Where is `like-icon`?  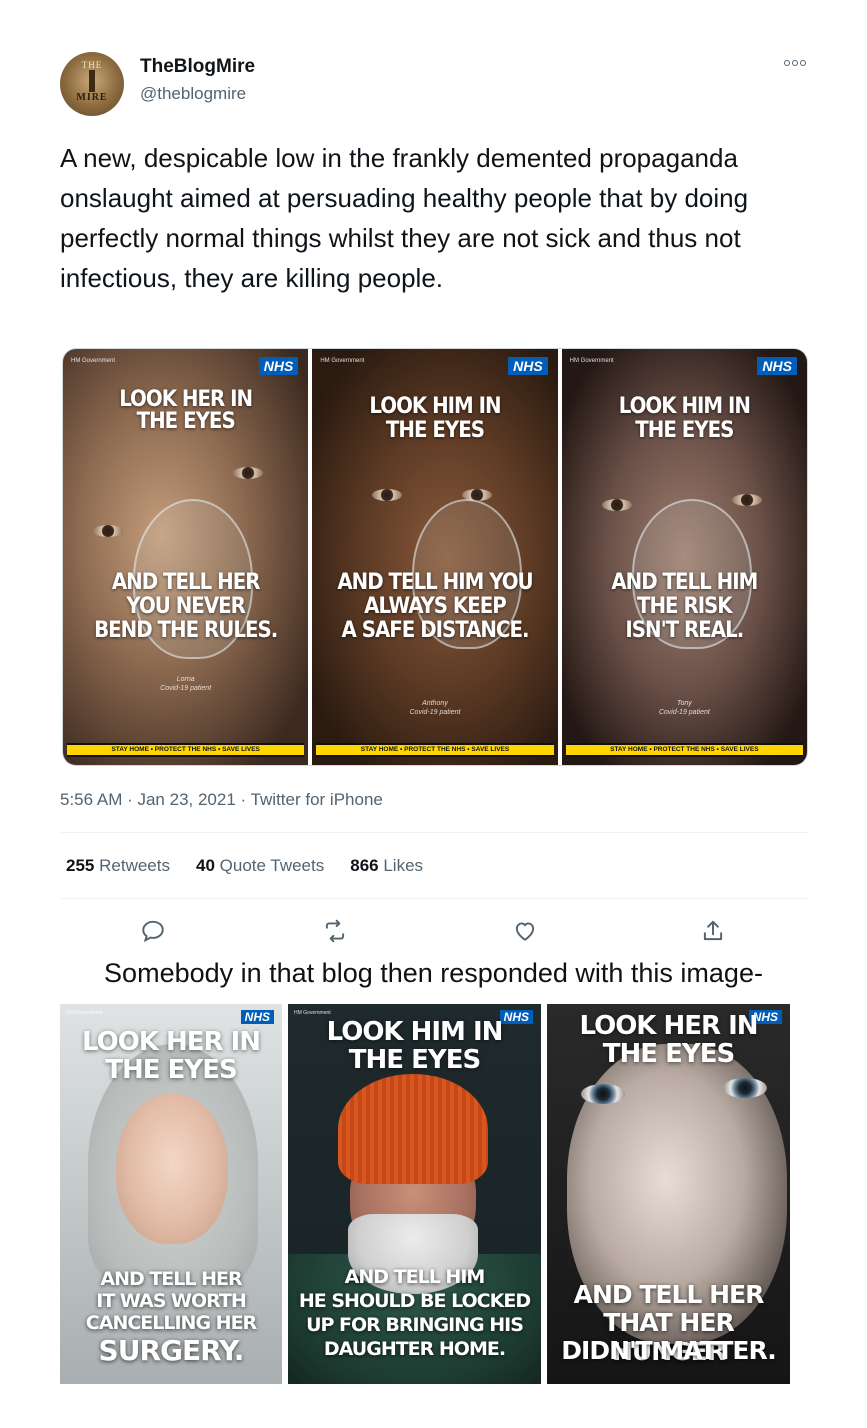
like-icon is located at coordinates (525, 931).